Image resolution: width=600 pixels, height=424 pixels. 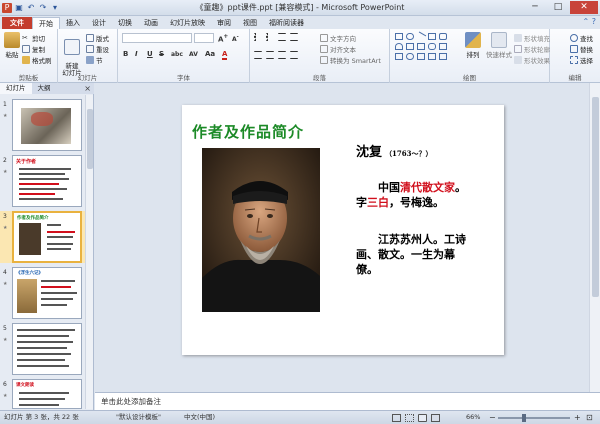 What do you see at coordinates (534, 418) in the screenshot?
I see `zoom-slider` at bounding box center [534, 418].